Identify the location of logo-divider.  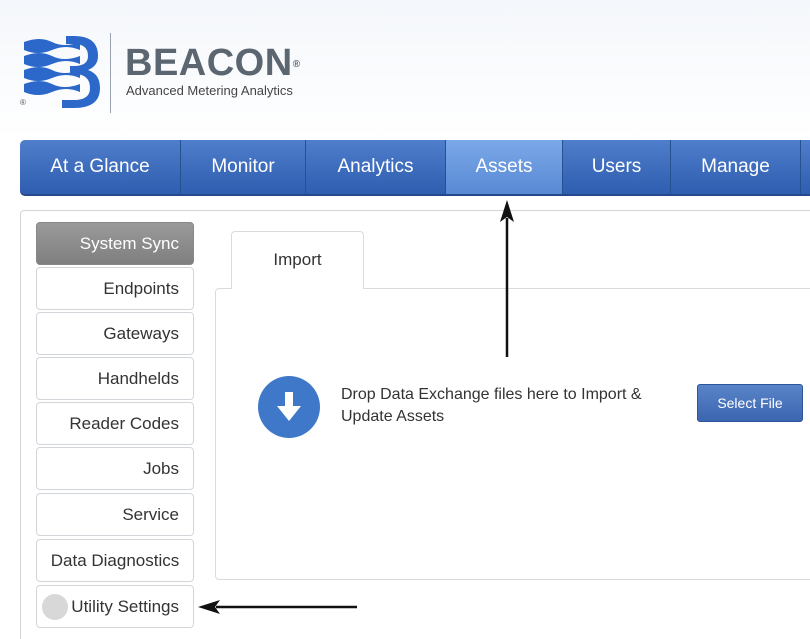
(110, 73).